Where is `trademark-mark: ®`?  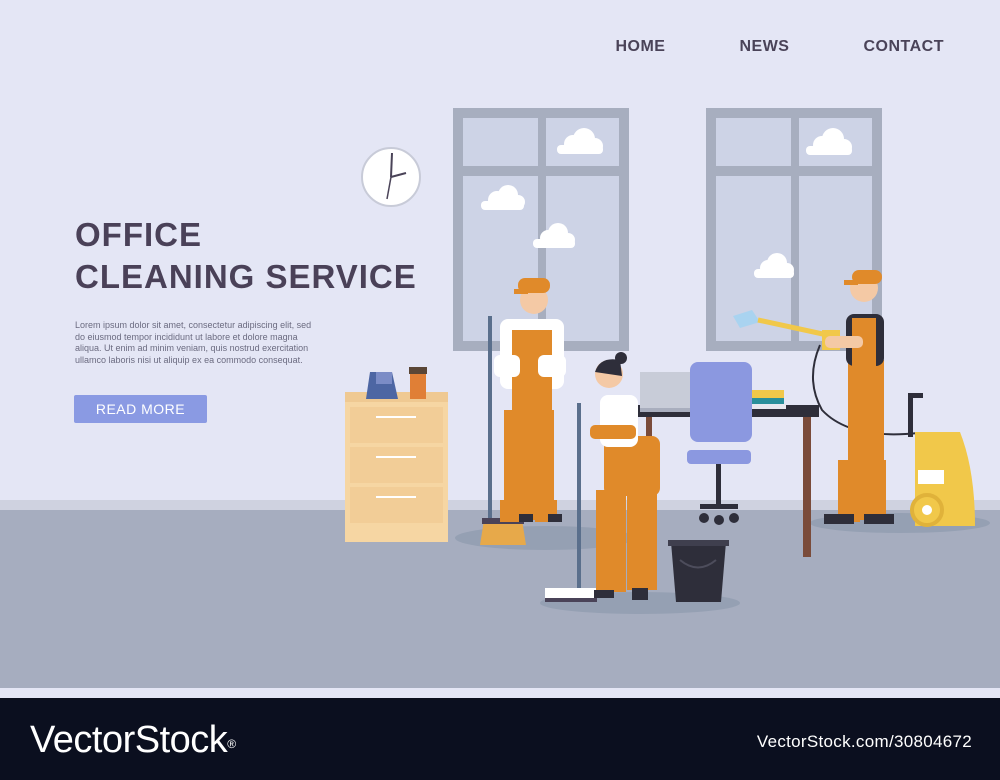 trademark-mark: ® is located at coordinates (231, 744).